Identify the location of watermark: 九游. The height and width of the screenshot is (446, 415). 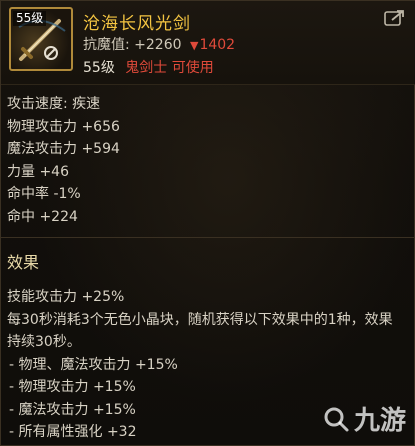
(364, 418).